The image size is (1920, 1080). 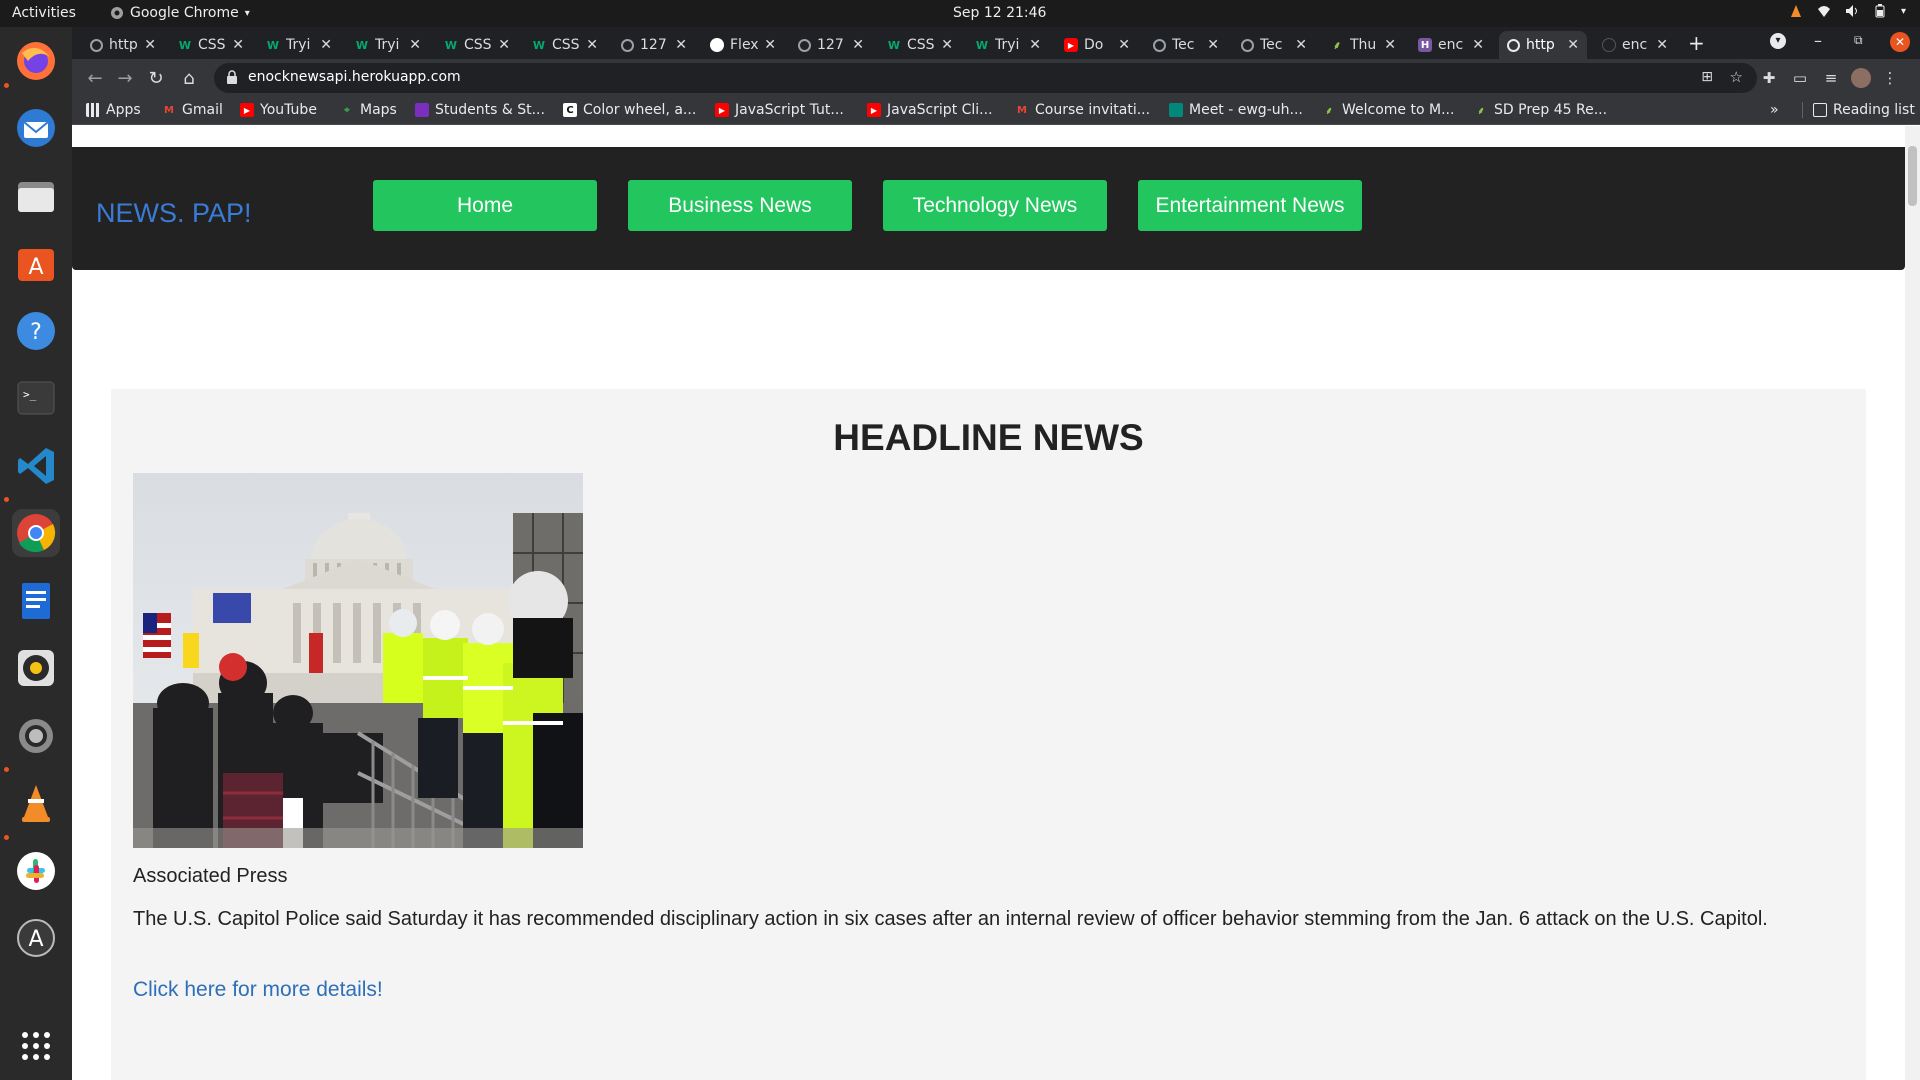 I want to click on browser-tab: ▶ Do ✕, so click(x=1097, y=45).